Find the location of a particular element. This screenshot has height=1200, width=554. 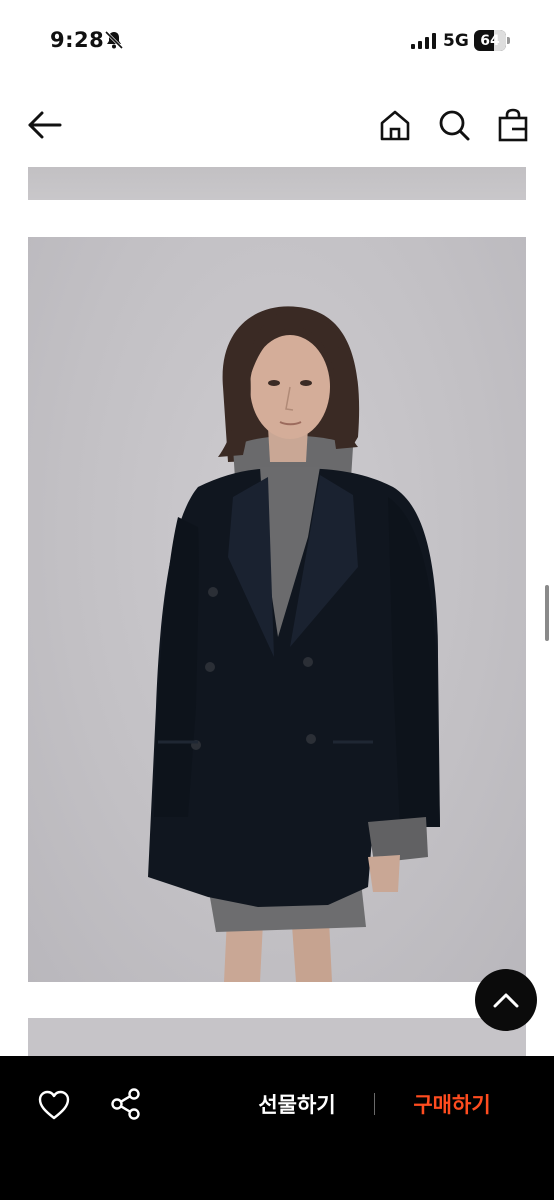

heart-icon is located at coordinates (54, 1105).